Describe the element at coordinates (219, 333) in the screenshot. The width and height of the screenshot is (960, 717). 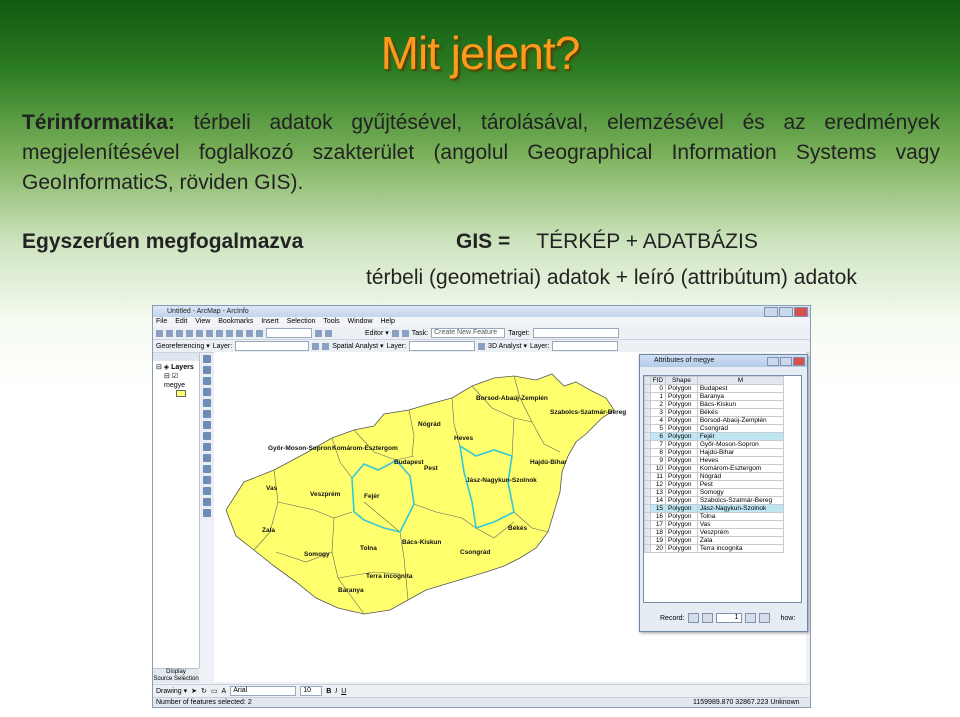
I see `paste-icon` at that location.